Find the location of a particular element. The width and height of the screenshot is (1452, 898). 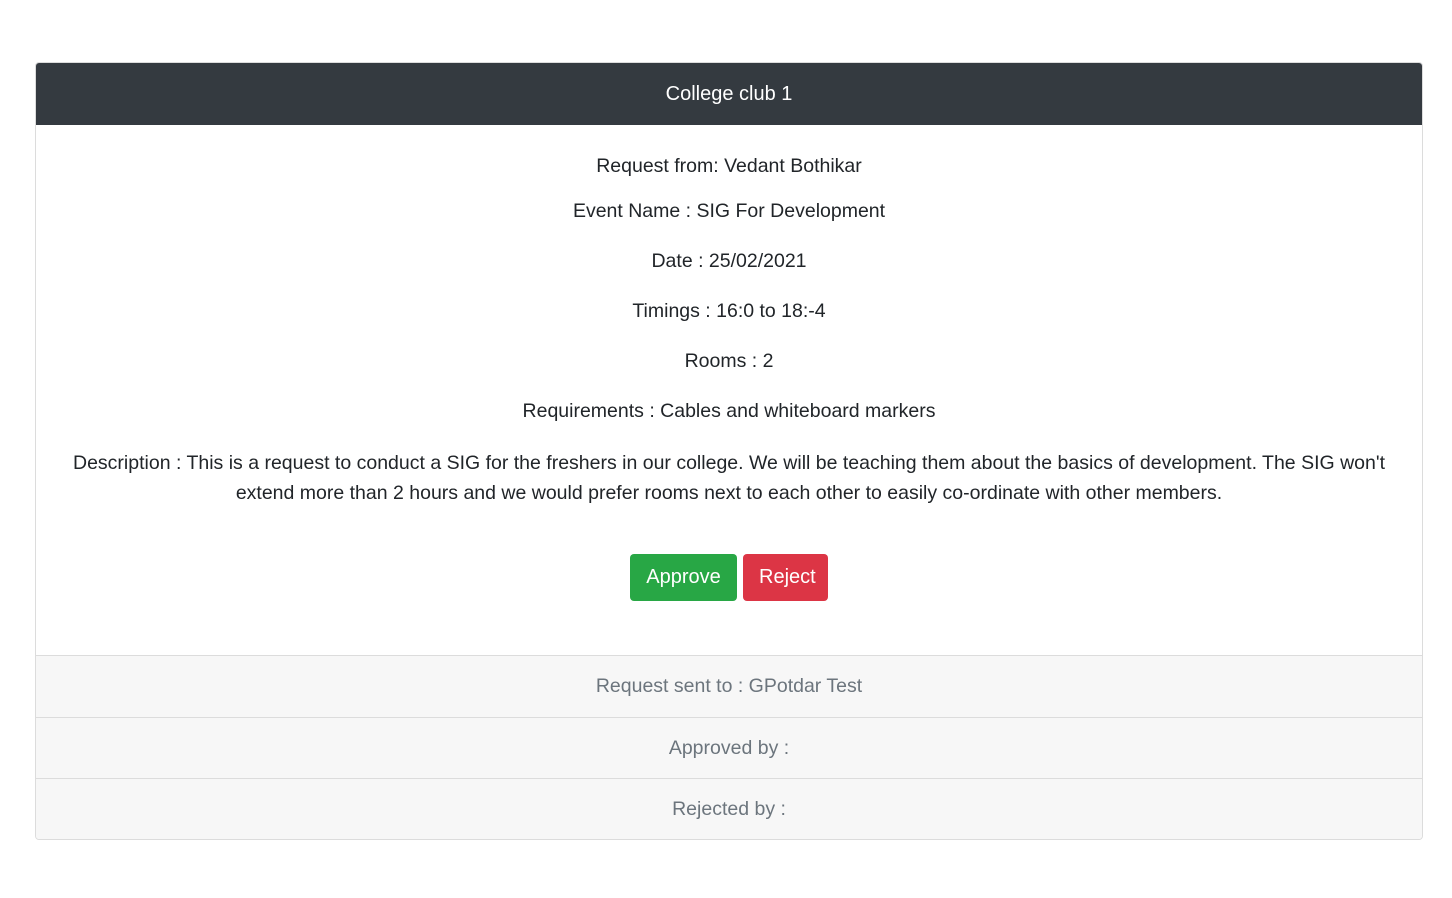

approved-by-text: Approved by : is located at coordinates (729, 747).